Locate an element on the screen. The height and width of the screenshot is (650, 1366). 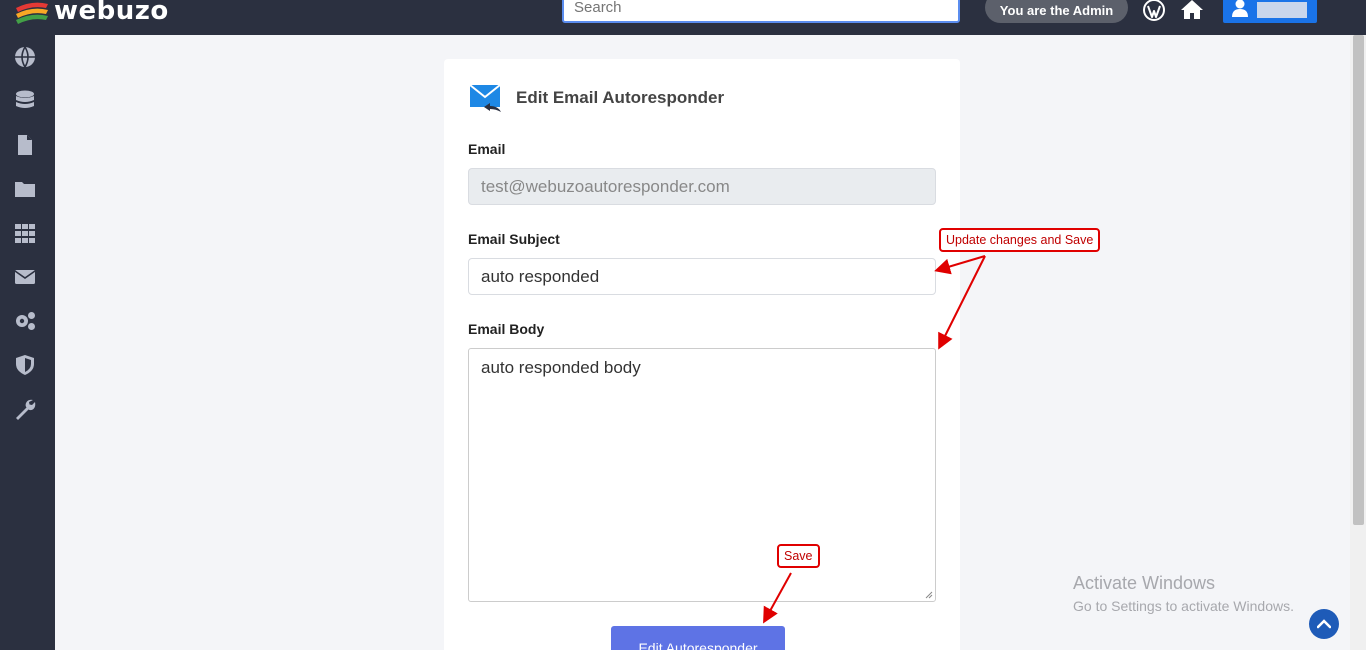
back-to-top-button is located at coordinates (1324, 624).